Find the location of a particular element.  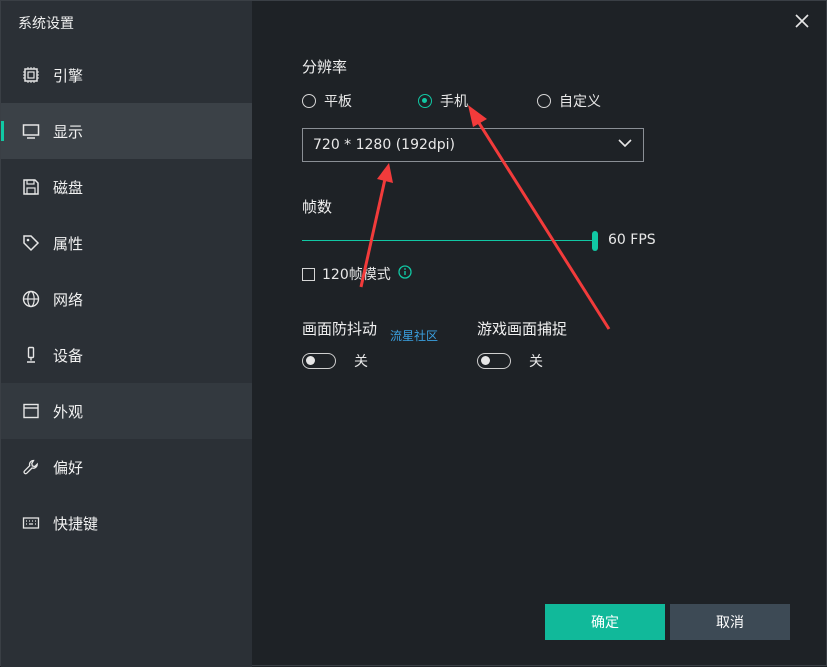

radio-label: 自定义 is located at coordinates (580, 102).